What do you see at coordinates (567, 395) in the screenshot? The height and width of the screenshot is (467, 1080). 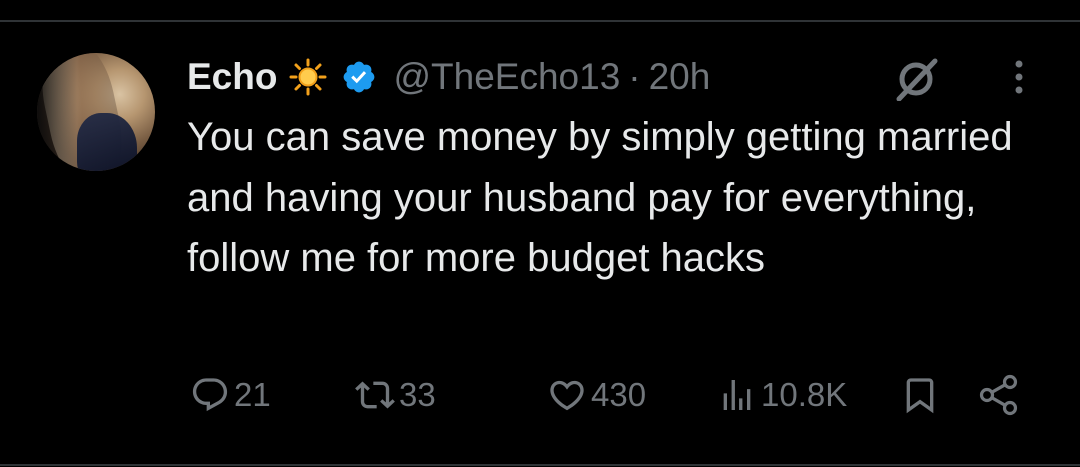 I see `heart-icon` at bounding box center [567, 395].